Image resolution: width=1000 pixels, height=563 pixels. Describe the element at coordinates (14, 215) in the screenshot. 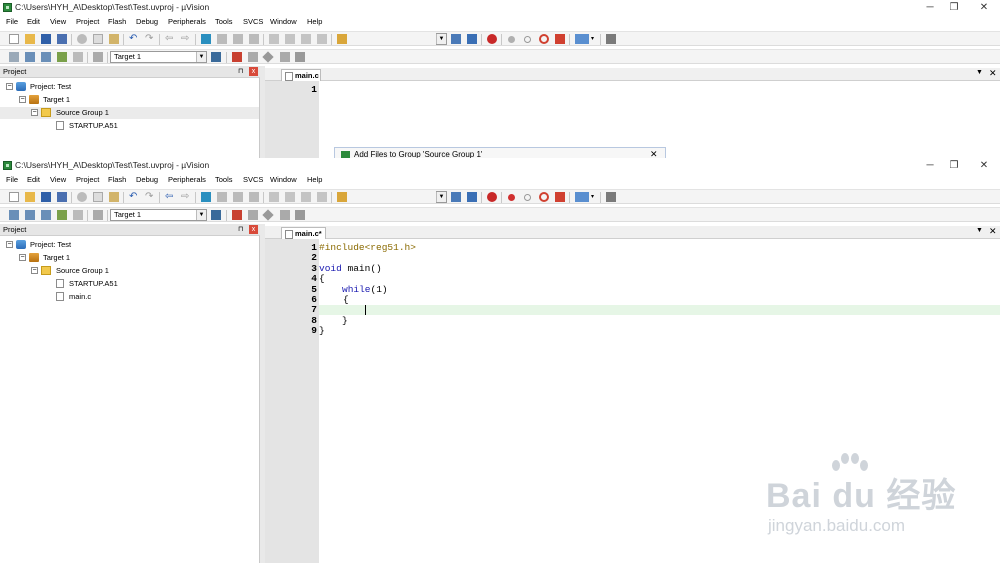

I see `translate-icon` at that location.